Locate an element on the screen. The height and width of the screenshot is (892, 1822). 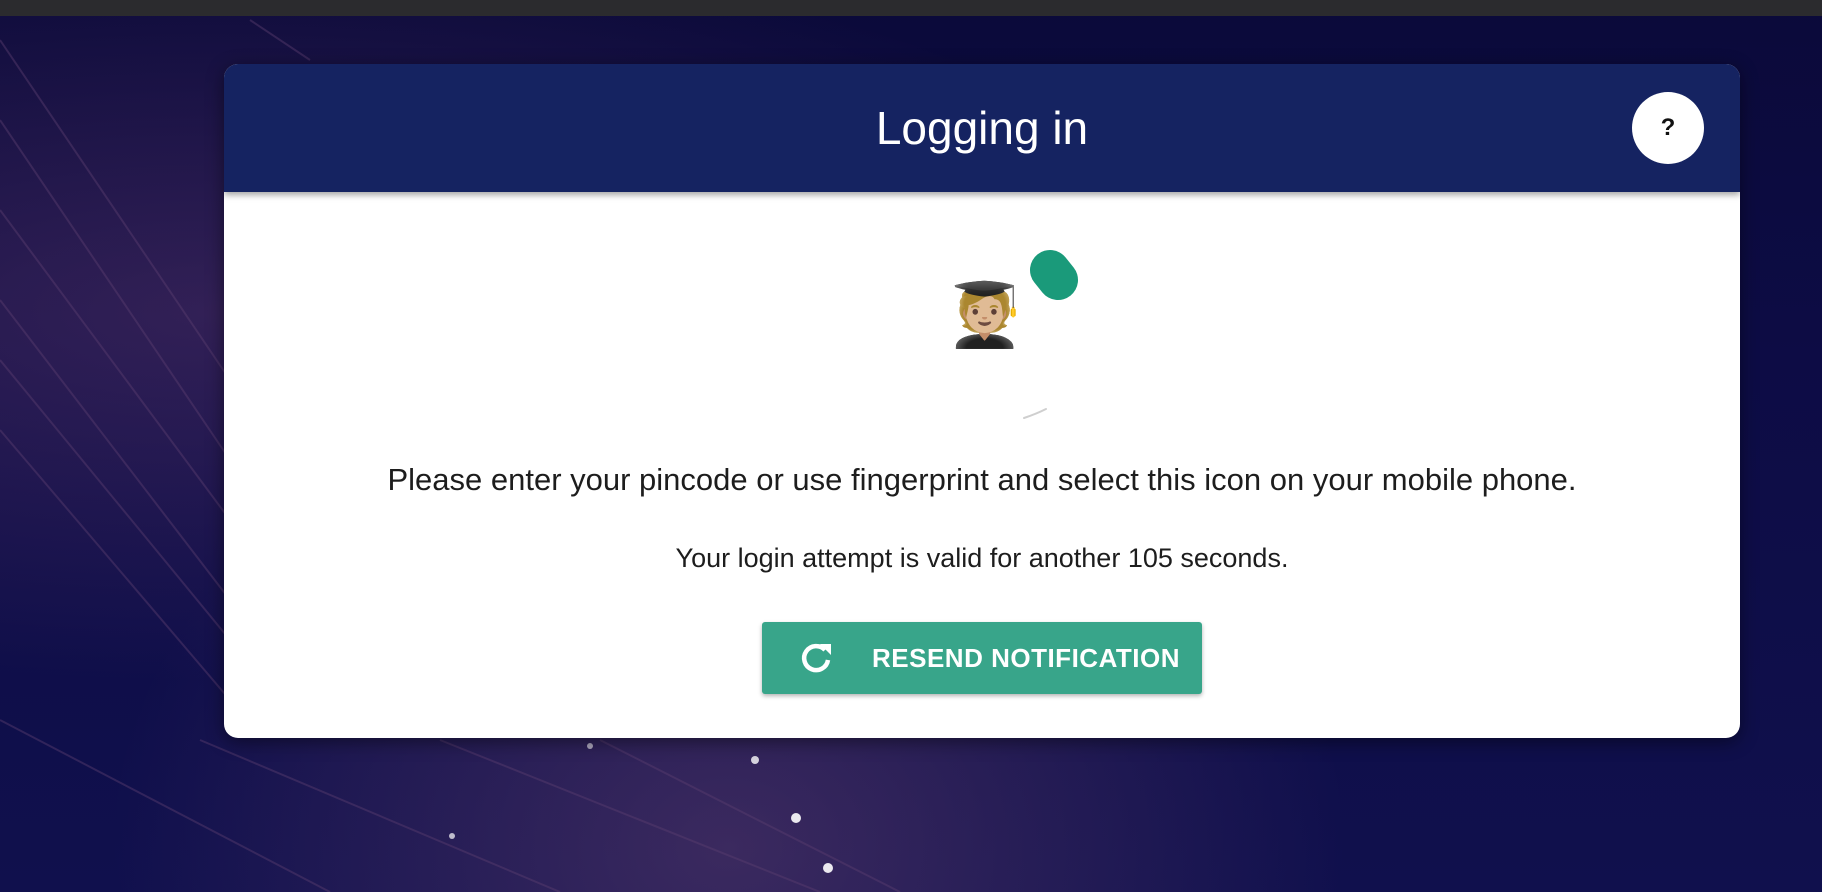
student-emoji-icon: 🧑🏼‍🎓 is located at coordinates (984, 316).